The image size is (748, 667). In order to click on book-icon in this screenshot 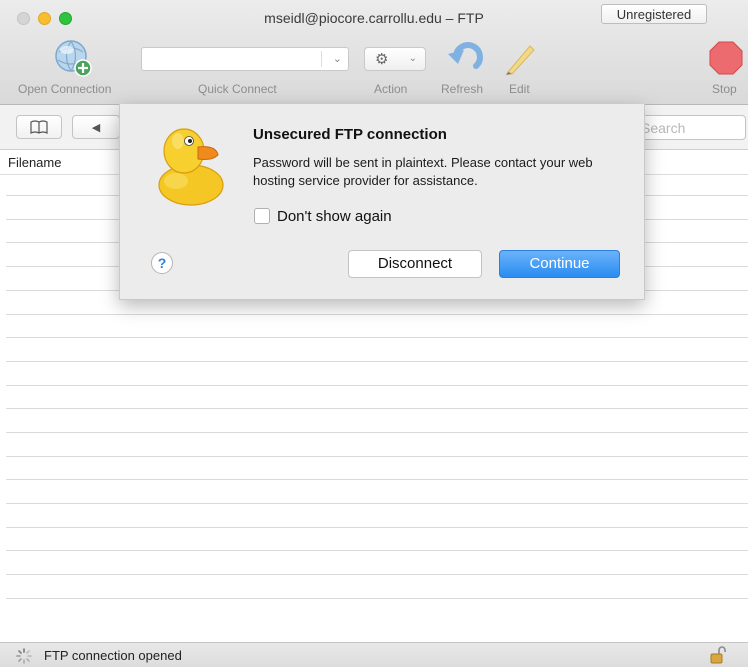, I will do `click(39, 127)`.